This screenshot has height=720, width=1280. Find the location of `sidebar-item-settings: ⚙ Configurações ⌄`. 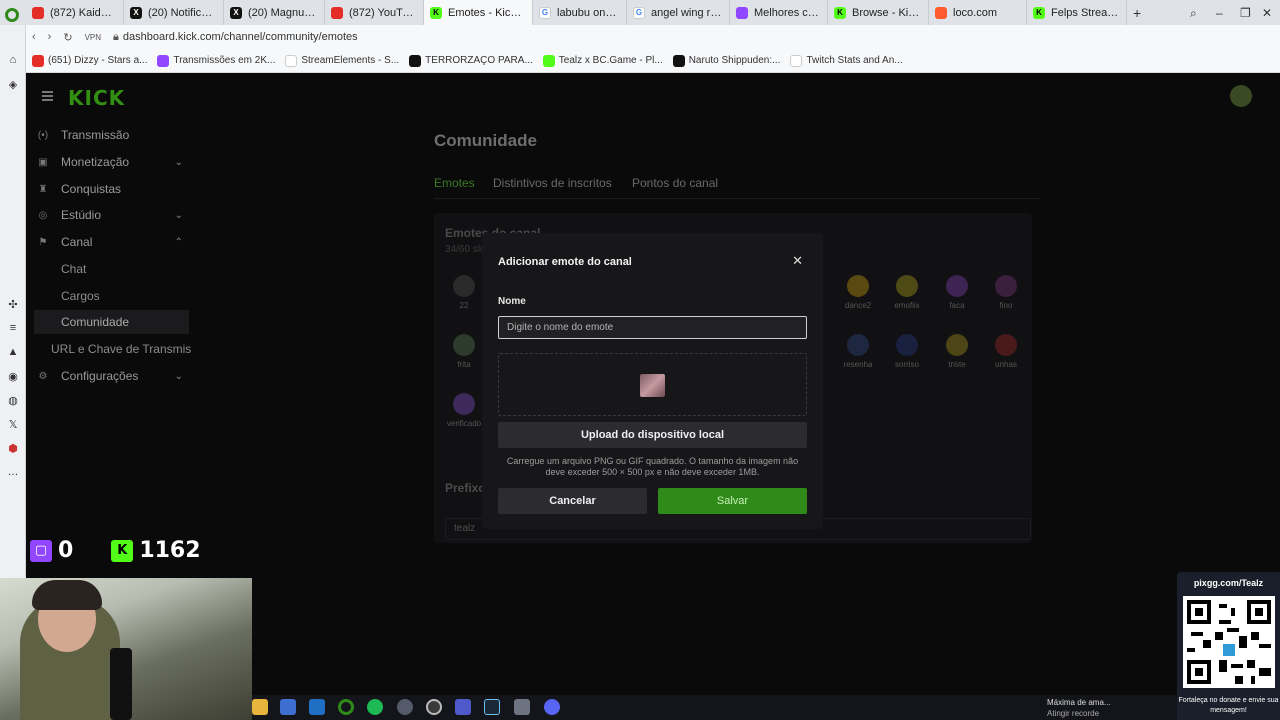

sidebar-item-settings: ⚙ Configurações ⌄ is located at coordinates (111, 376).